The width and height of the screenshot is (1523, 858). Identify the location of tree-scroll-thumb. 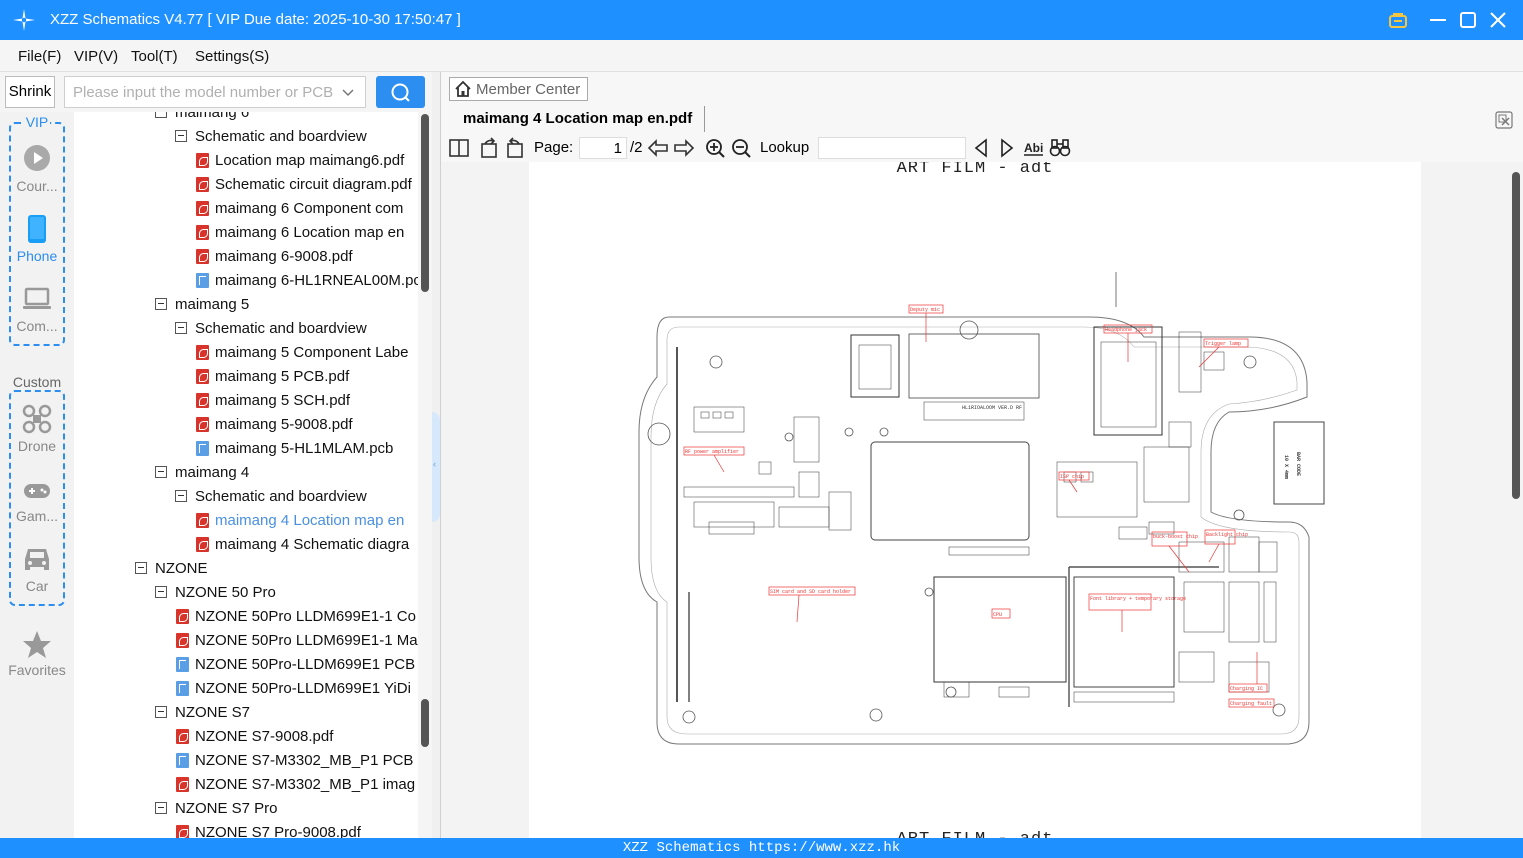
(425, 203).